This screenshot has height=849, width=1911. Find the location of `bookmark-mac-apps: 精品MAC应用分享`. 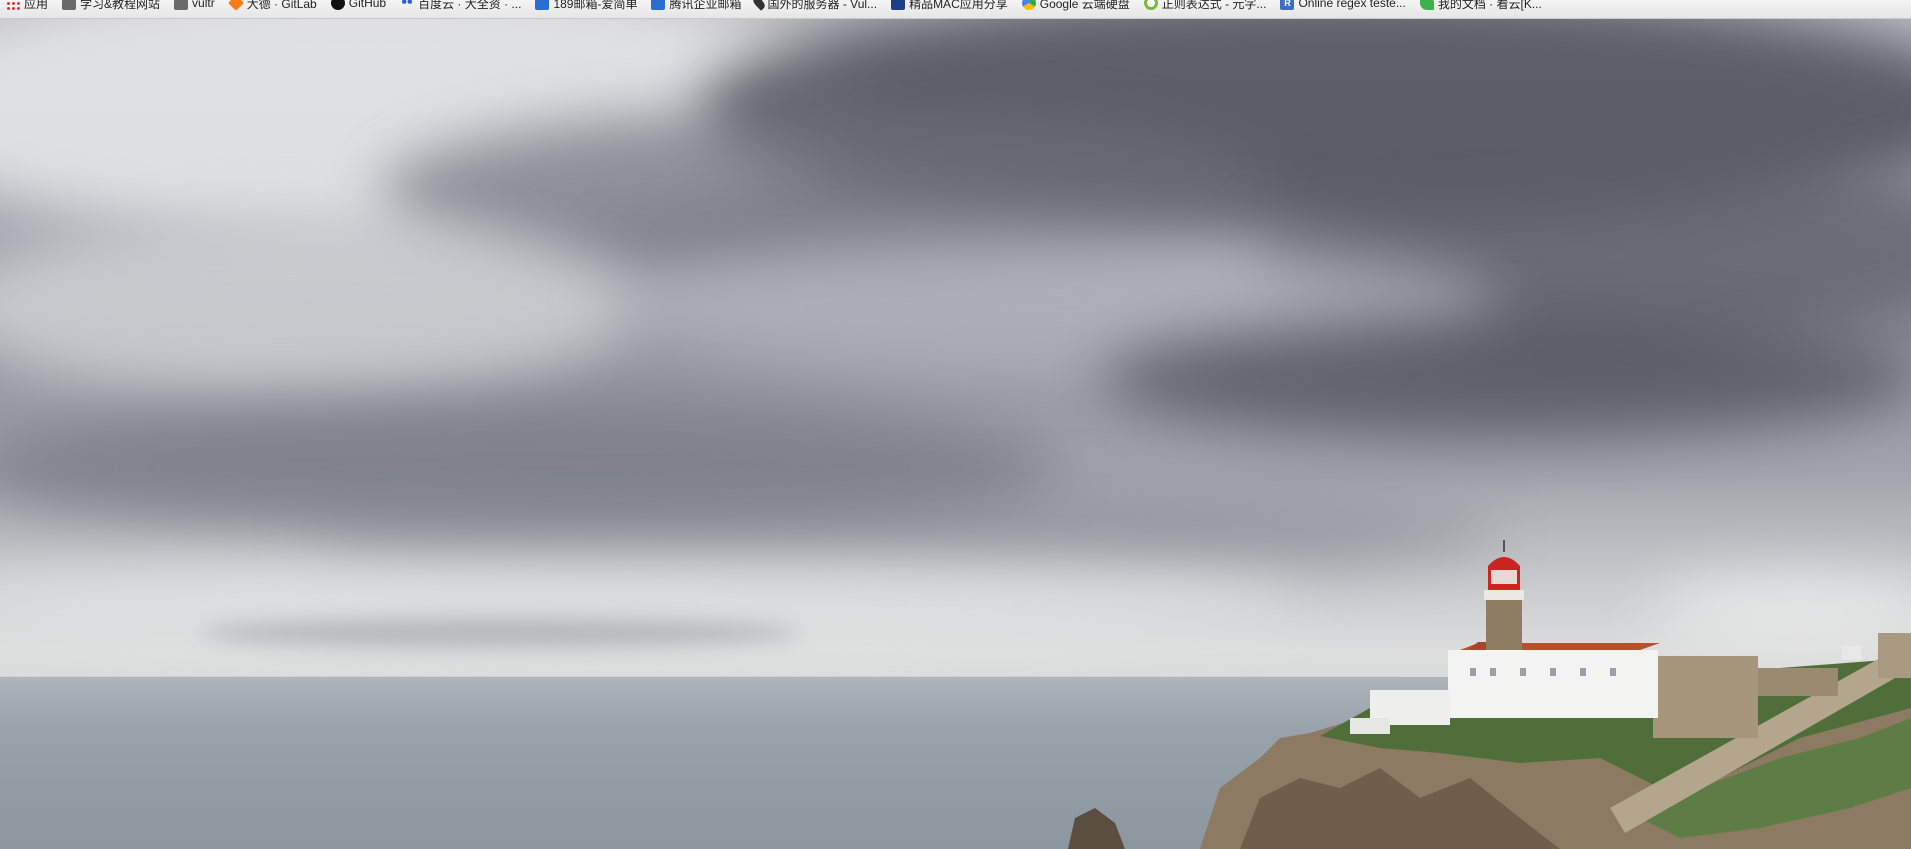

bookmark-mac-apps: 精品MAC应用分享 is located at coordinates (950, 6).